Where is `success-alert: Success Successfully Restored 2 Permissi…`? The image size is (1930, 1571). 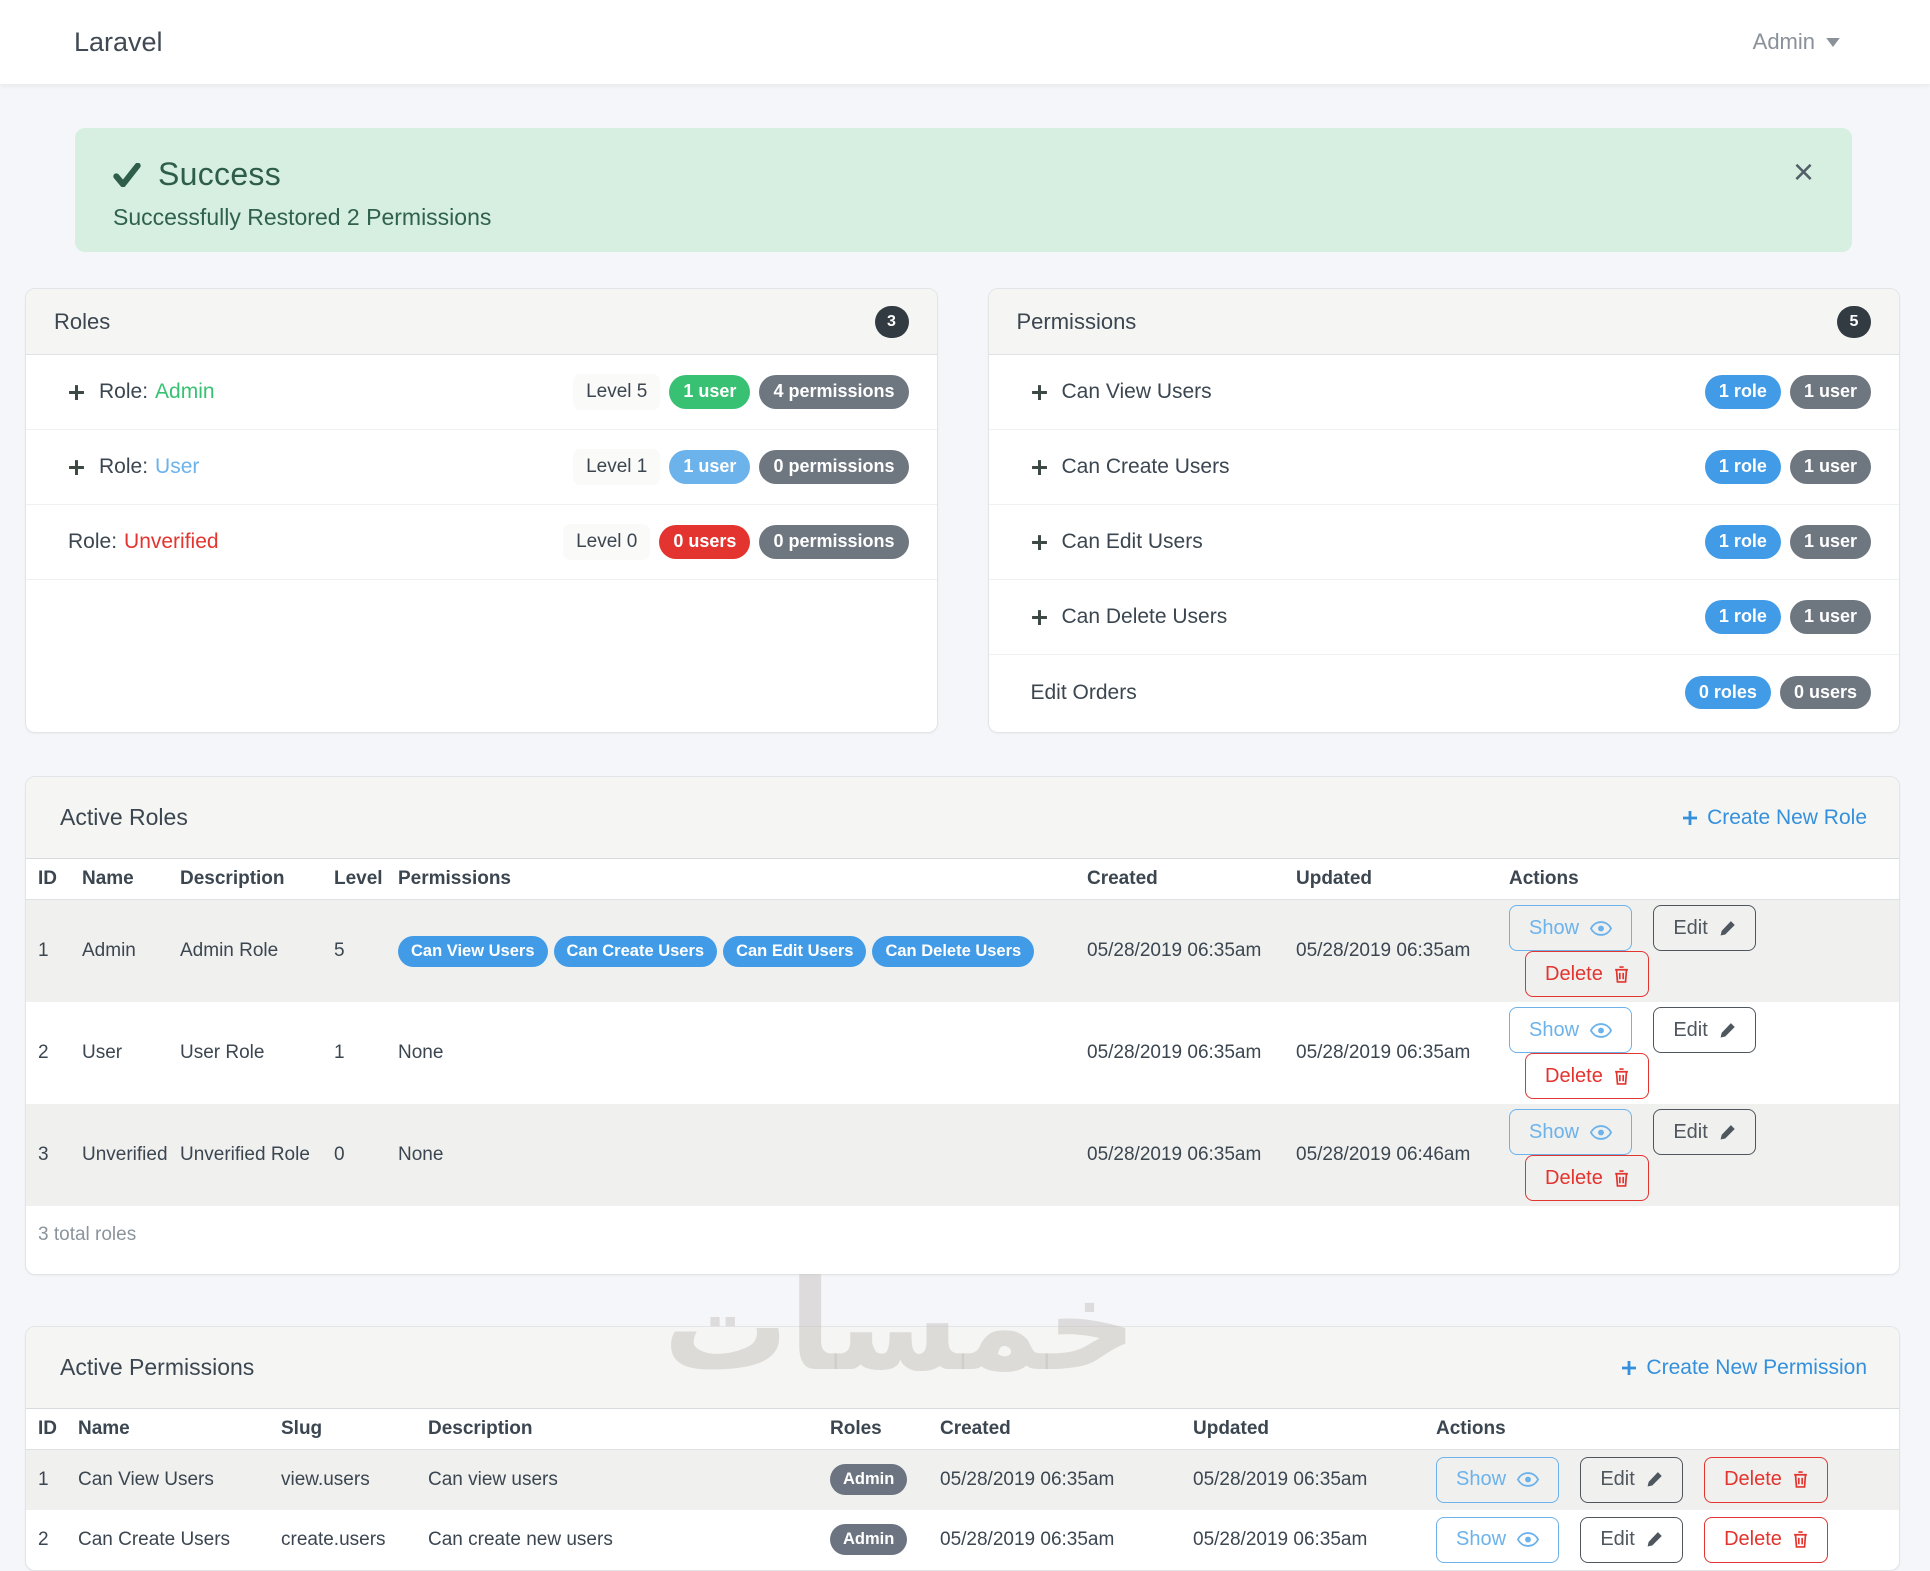
success-alert: Success Successfully Restored 2 Permissi… is located at coordinates (963, 190).